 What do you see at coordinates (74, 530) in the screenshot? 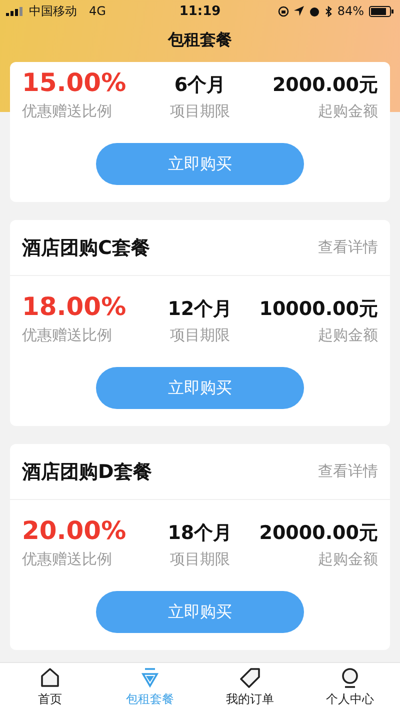
I see `bonus-rate: 20.00%` at bounding box center [74, 530].